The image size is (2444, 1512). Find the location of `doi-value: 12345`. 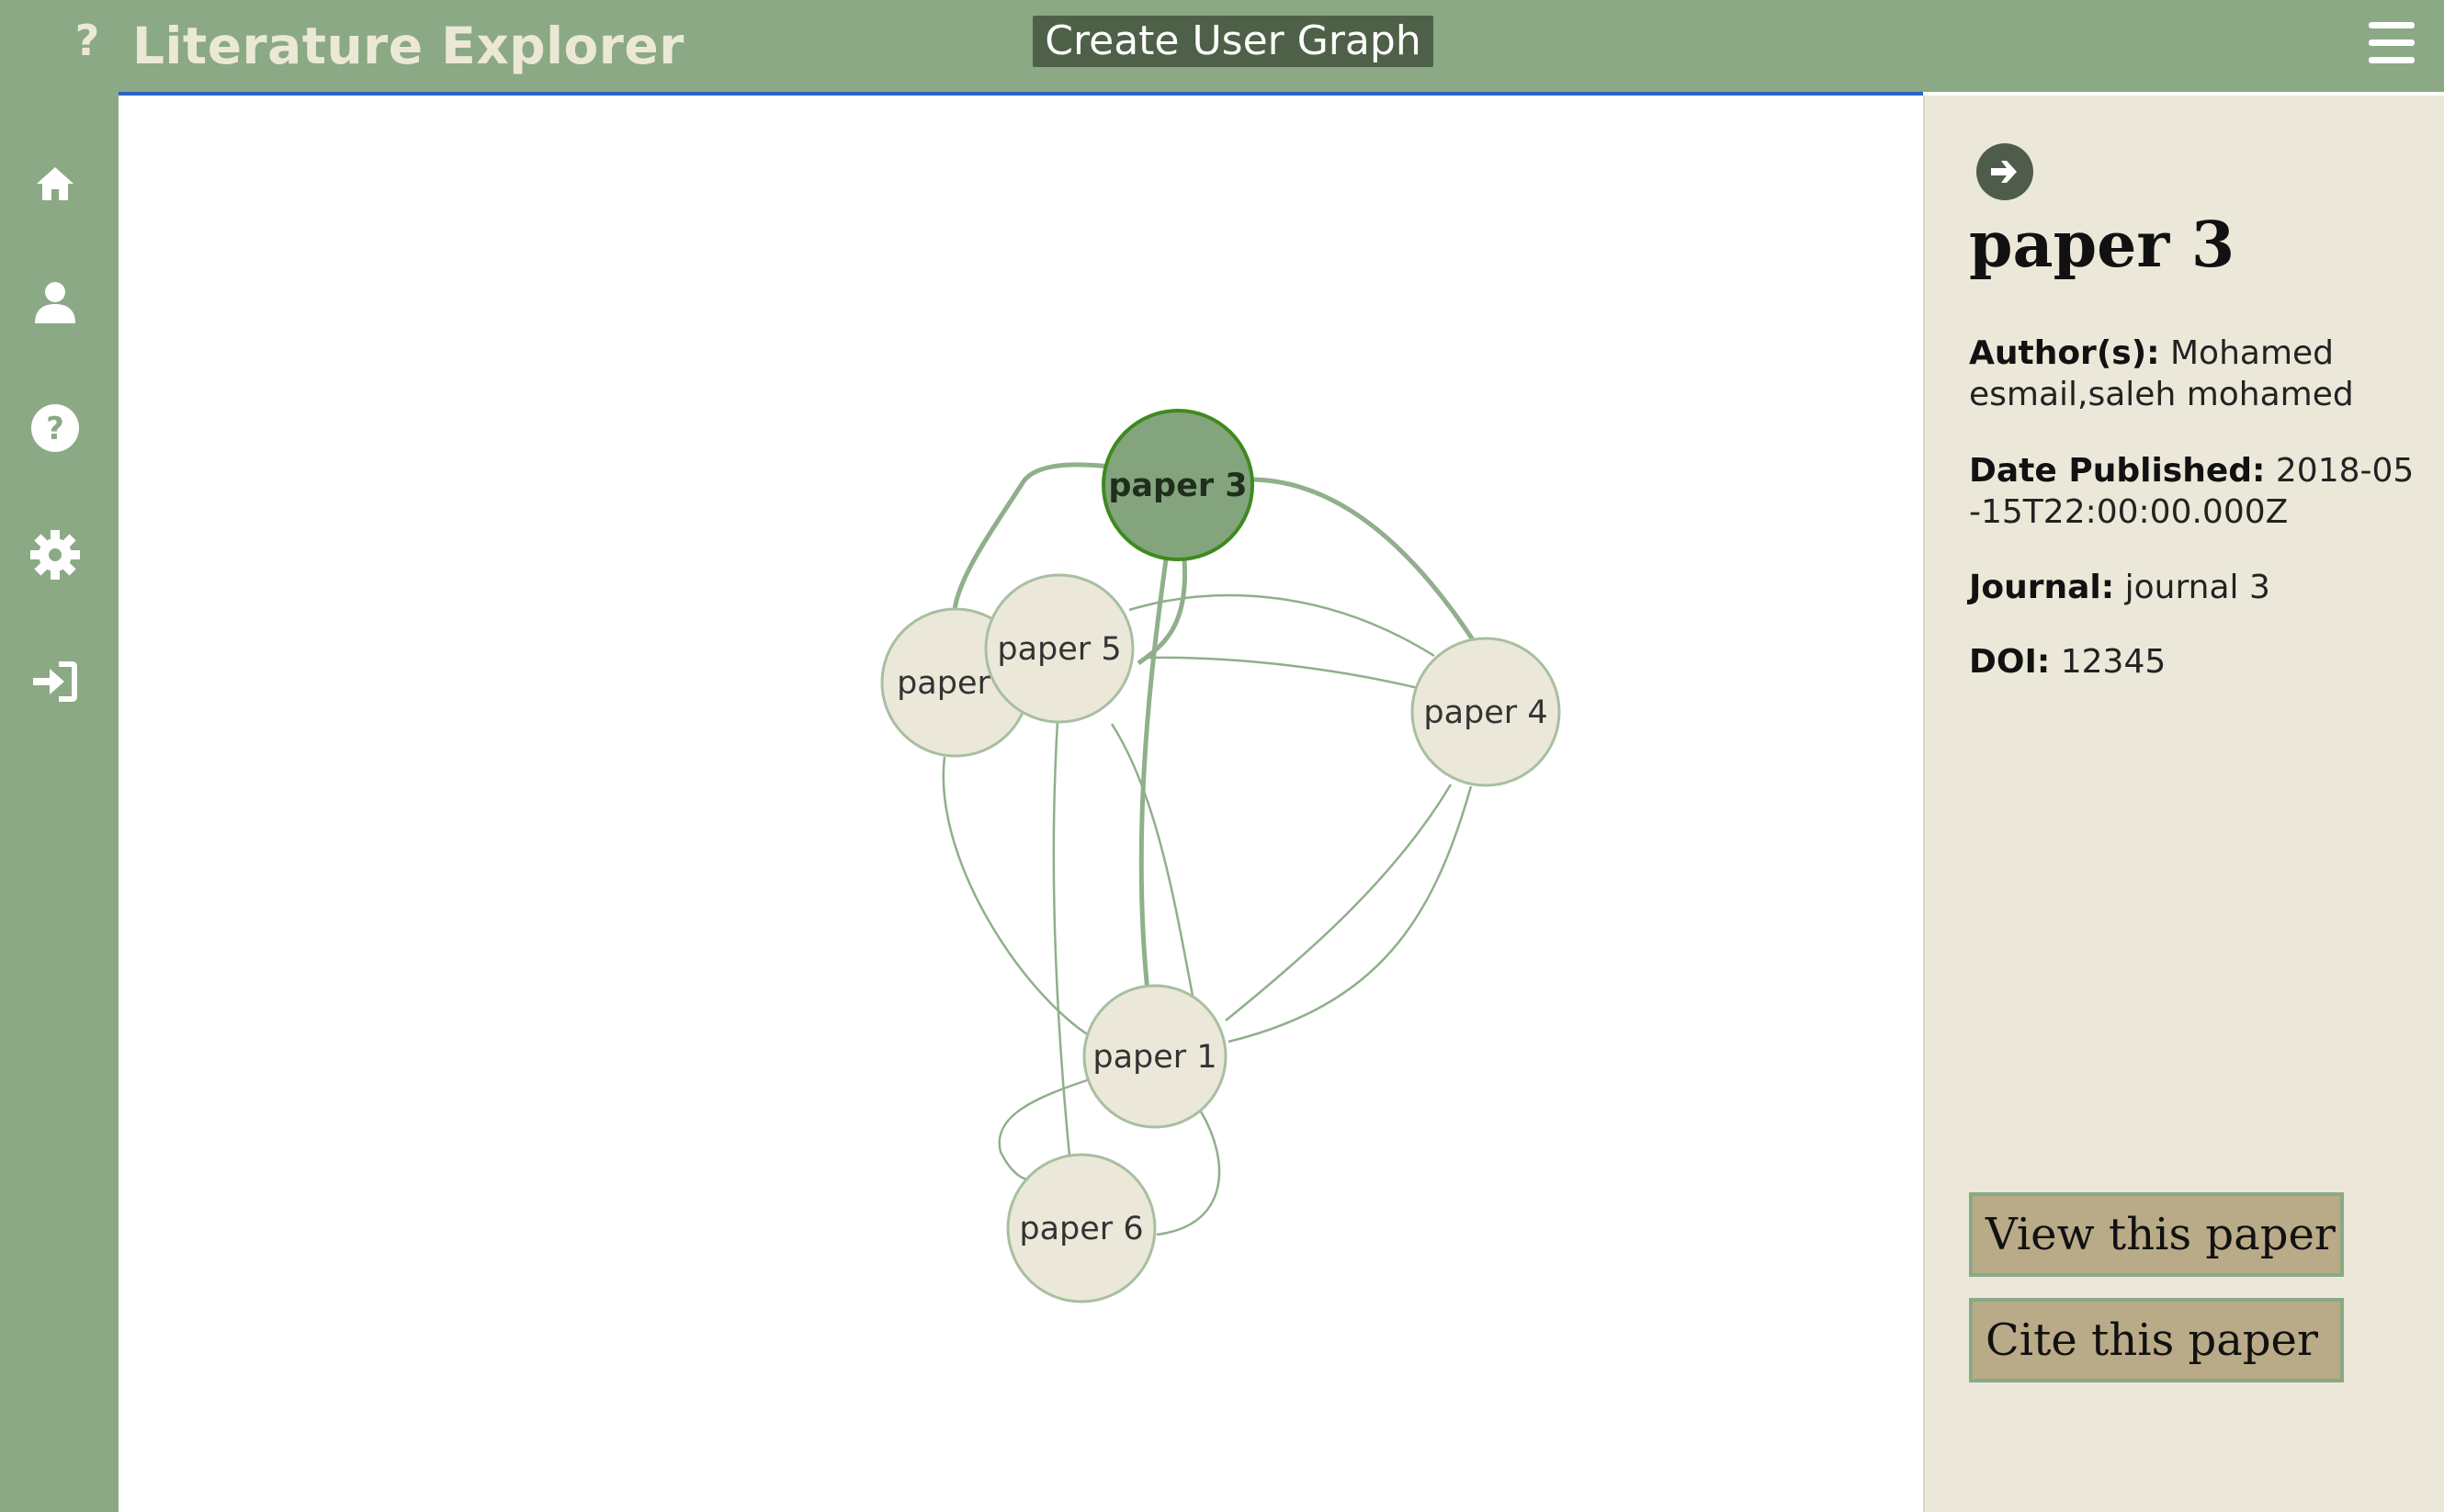

doi-value: 12345 is located at coordinates (2113, 662).